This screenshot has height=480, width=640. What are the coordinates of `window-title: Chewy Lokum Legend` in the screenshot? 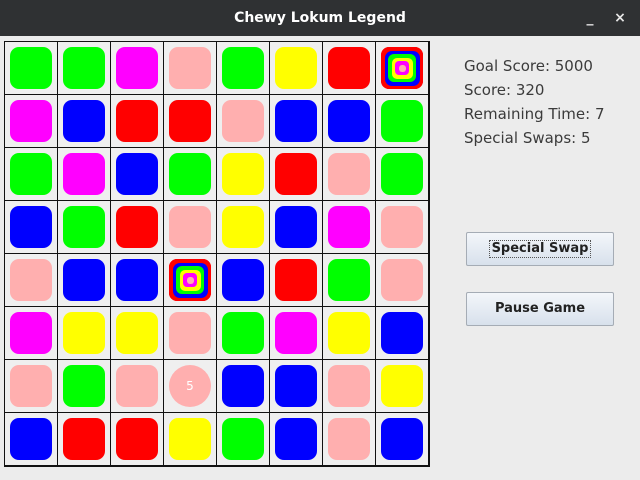 It's located at (320, 18).